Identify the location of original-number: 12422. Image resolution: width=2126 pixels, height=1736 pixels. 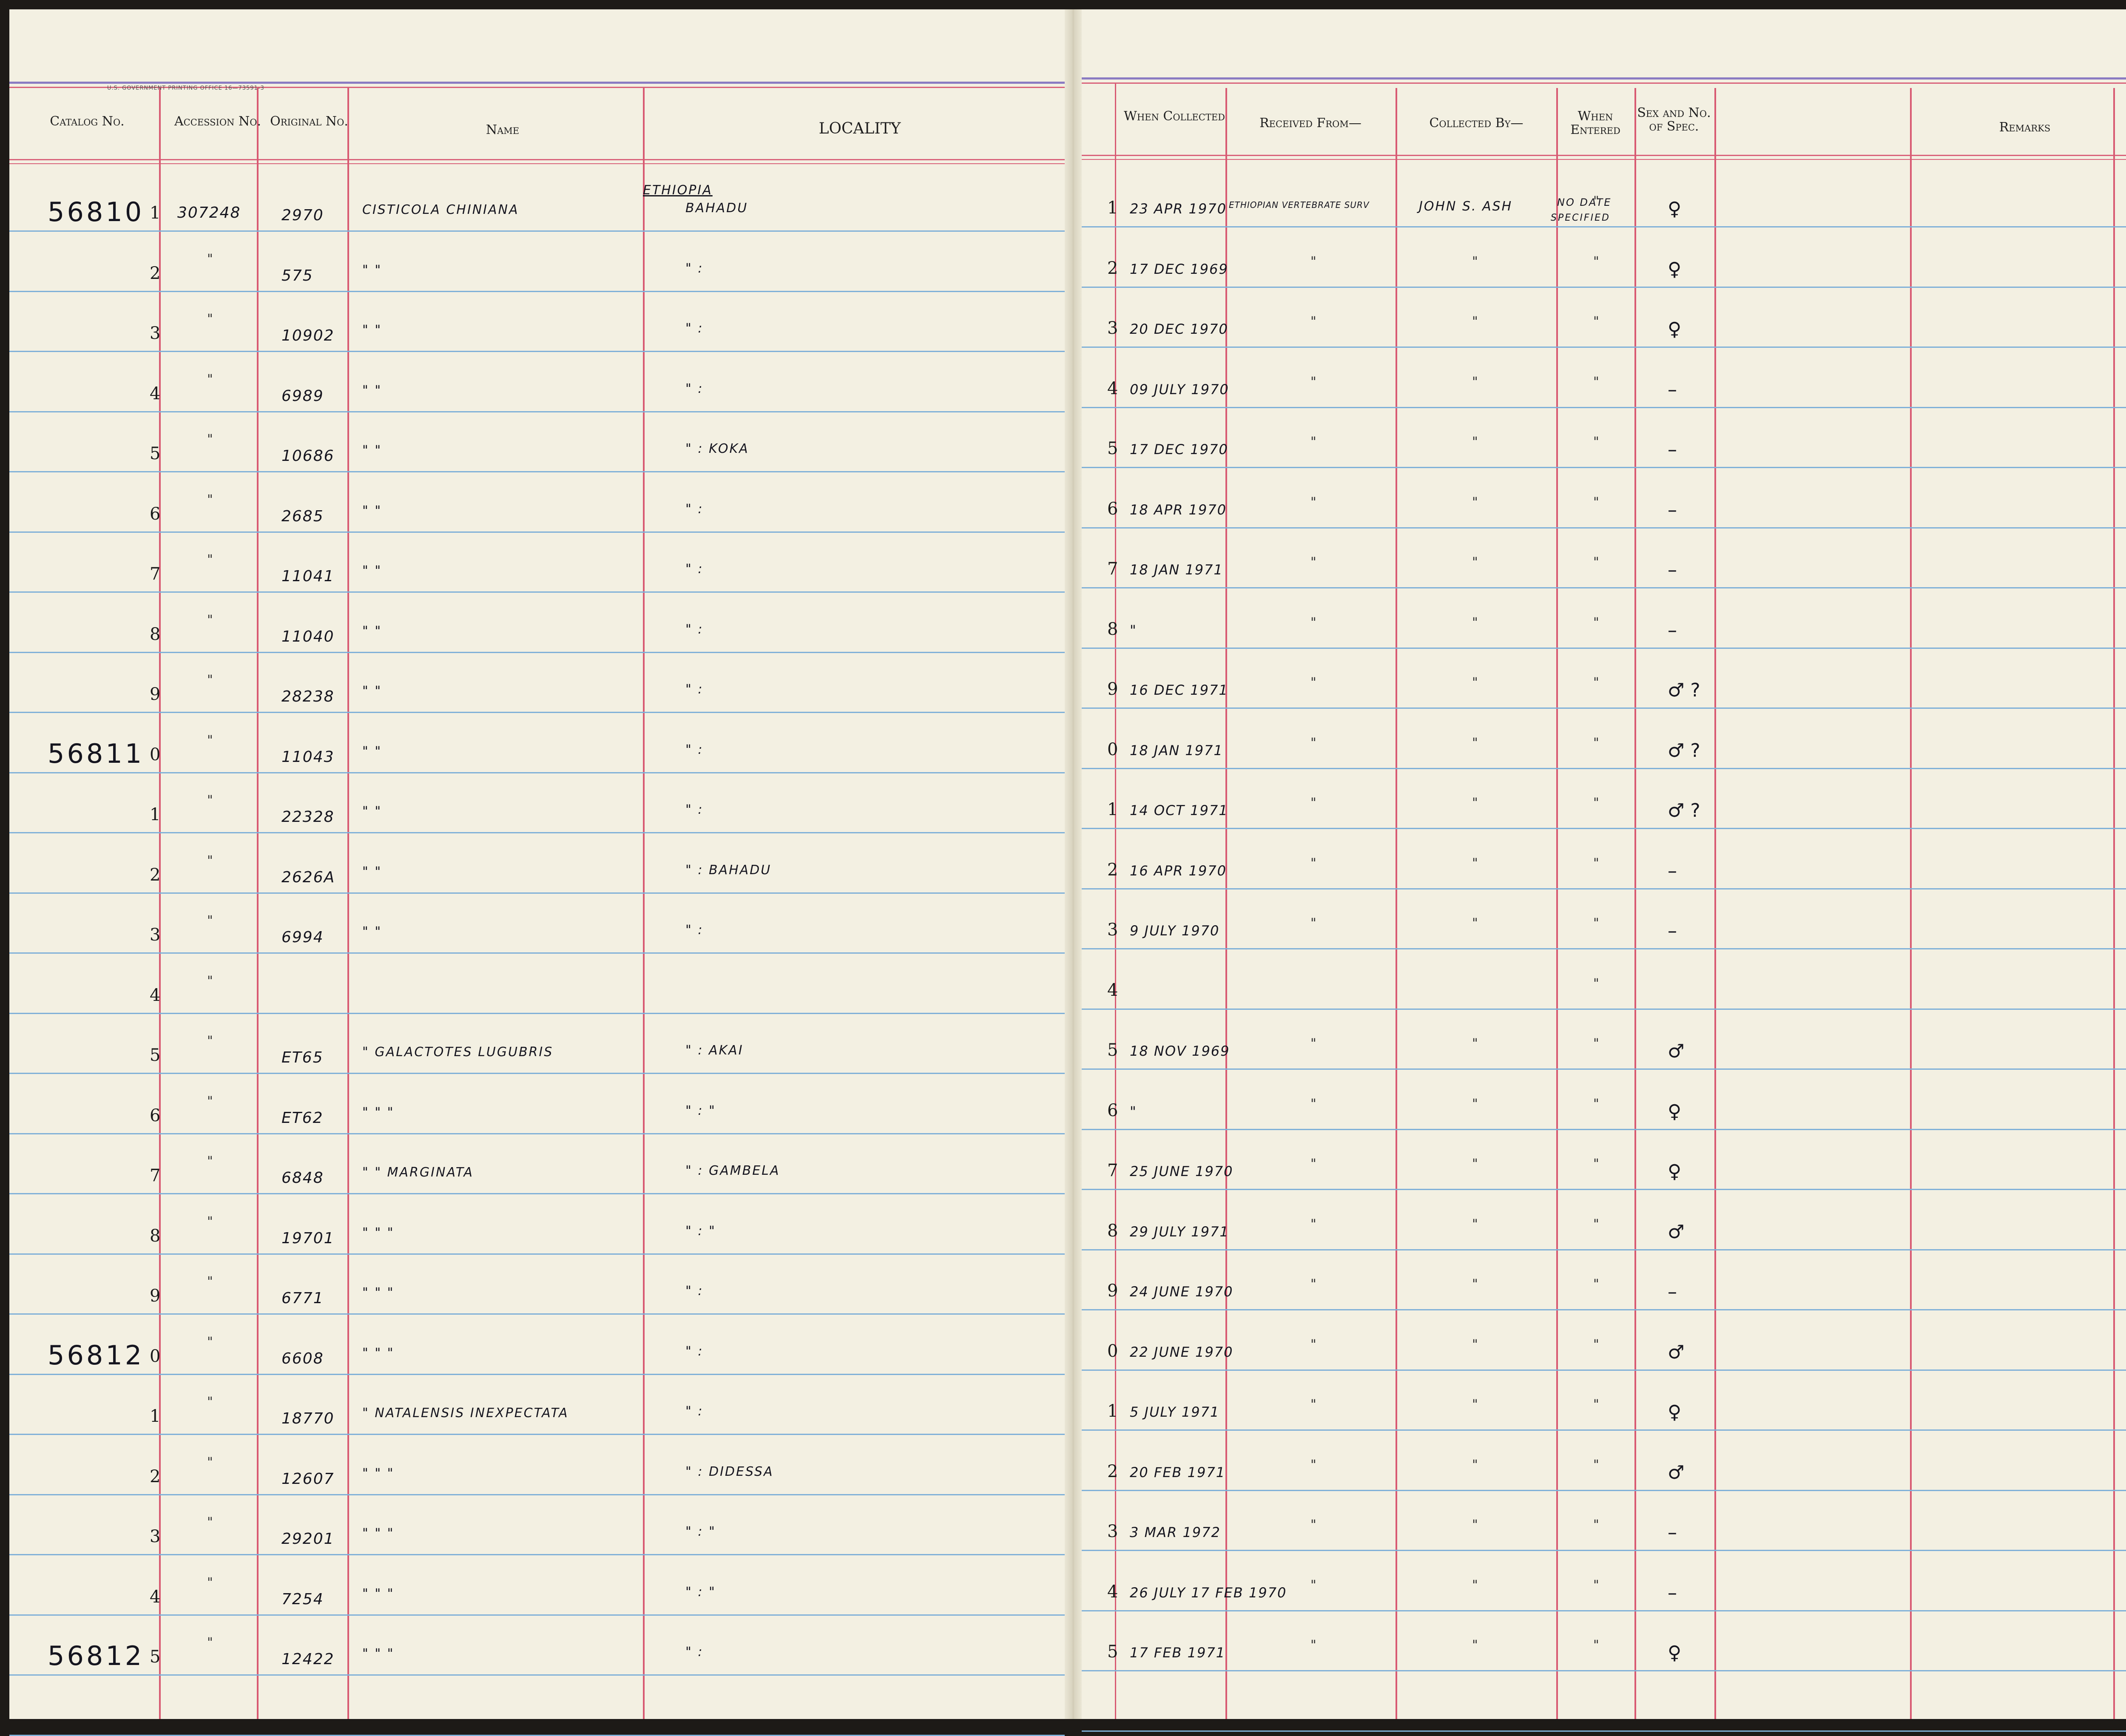
(308, 1660).